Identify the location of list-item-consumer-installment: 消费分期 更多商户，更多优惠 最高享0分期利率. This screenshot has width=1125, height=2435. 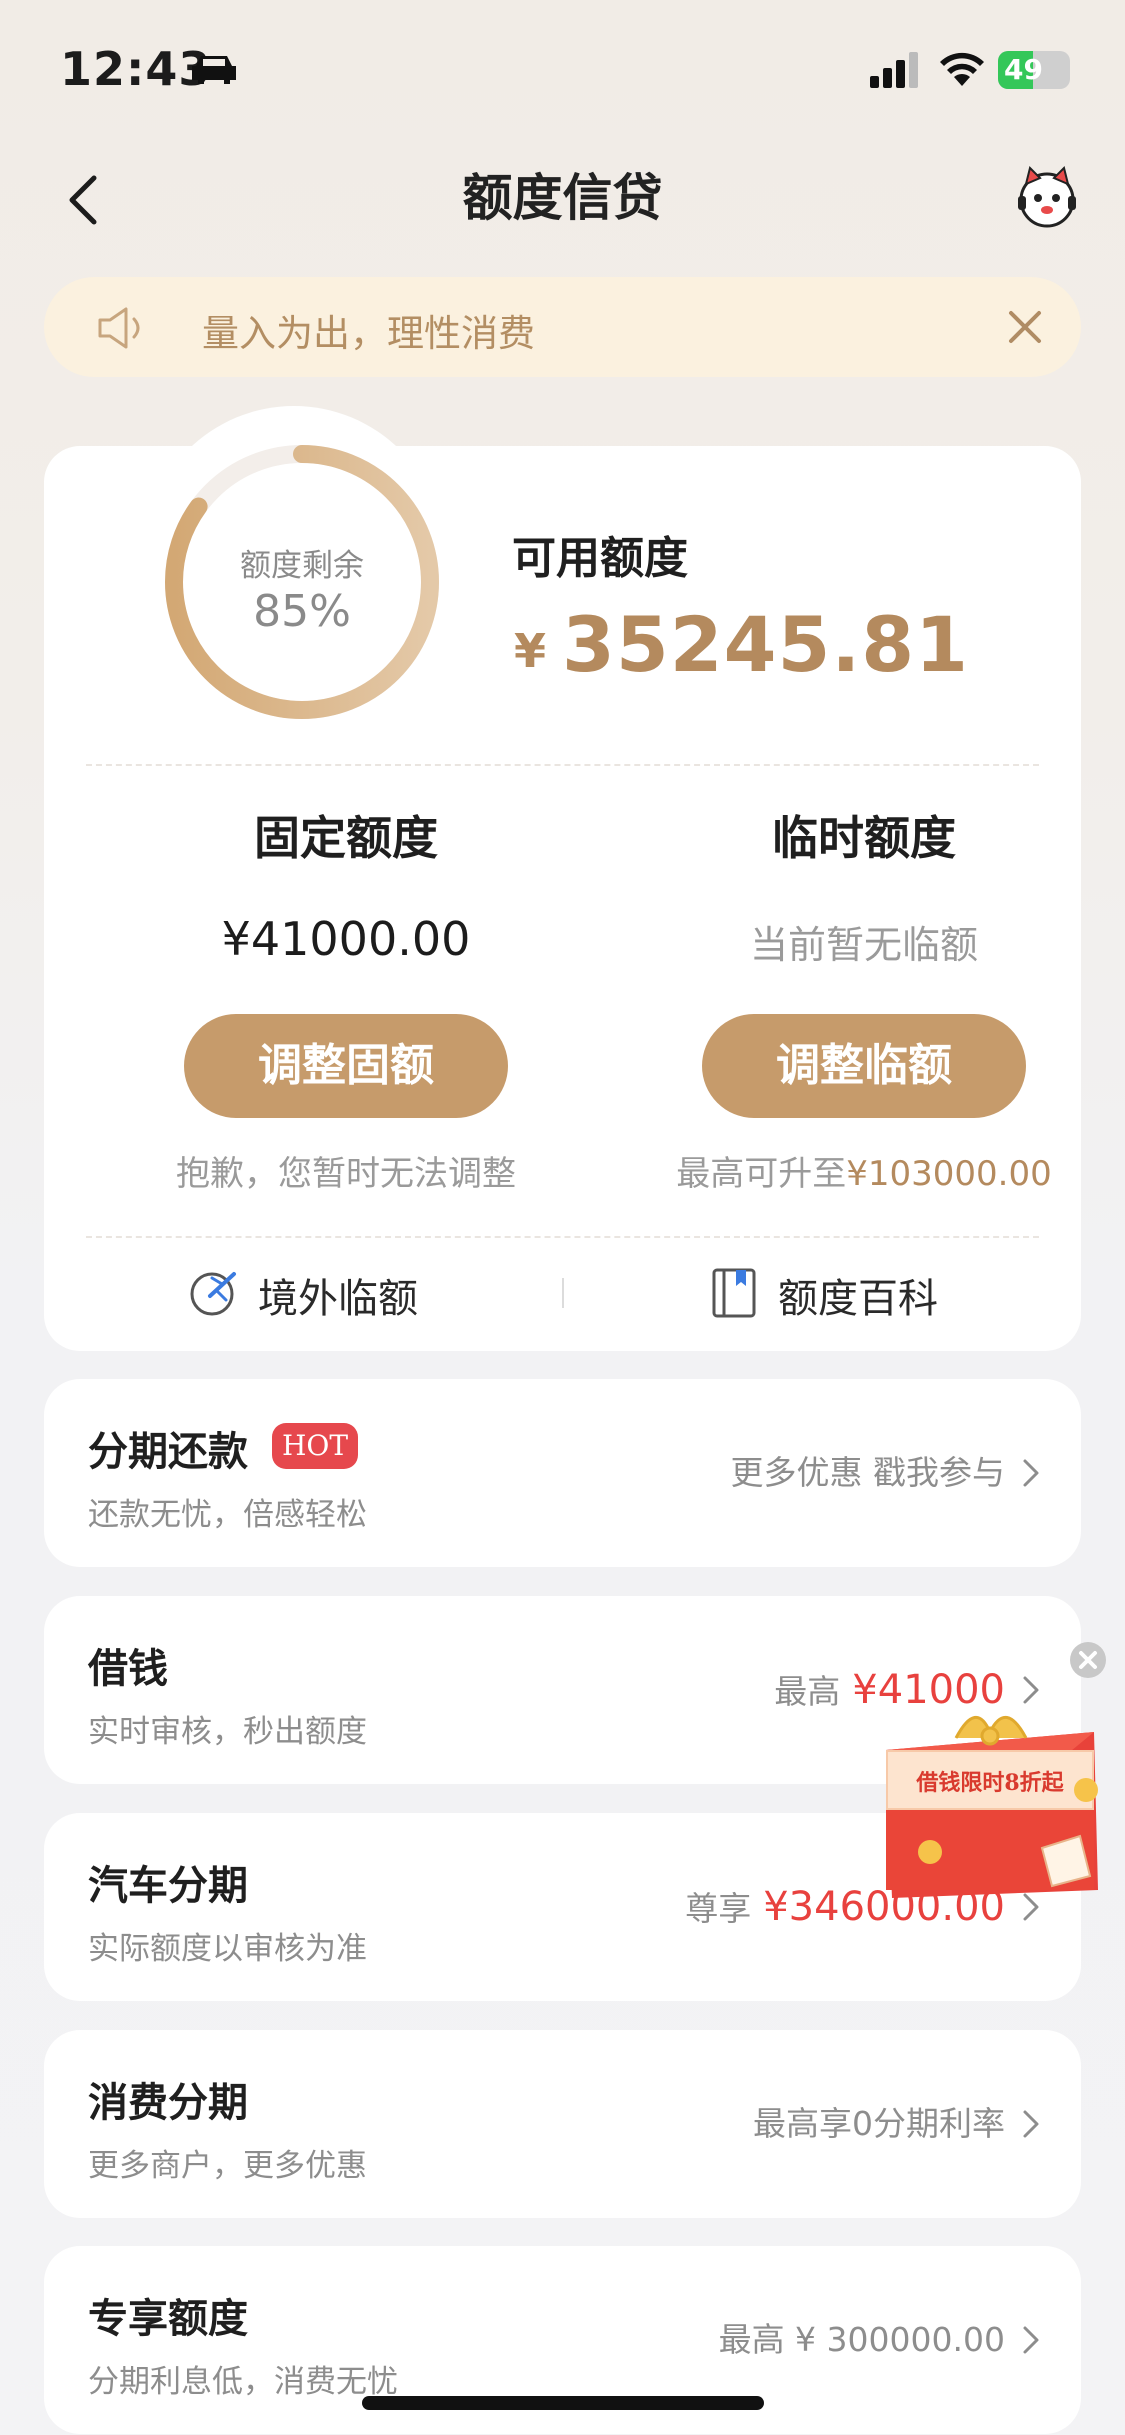
(562, 2124).